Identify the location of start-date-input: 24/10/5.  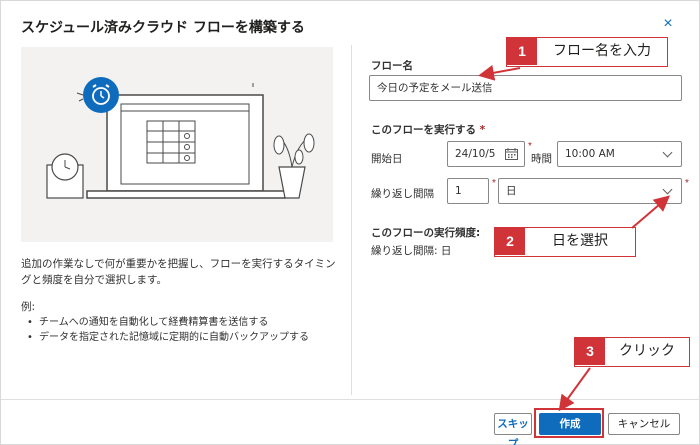
(486, 154).